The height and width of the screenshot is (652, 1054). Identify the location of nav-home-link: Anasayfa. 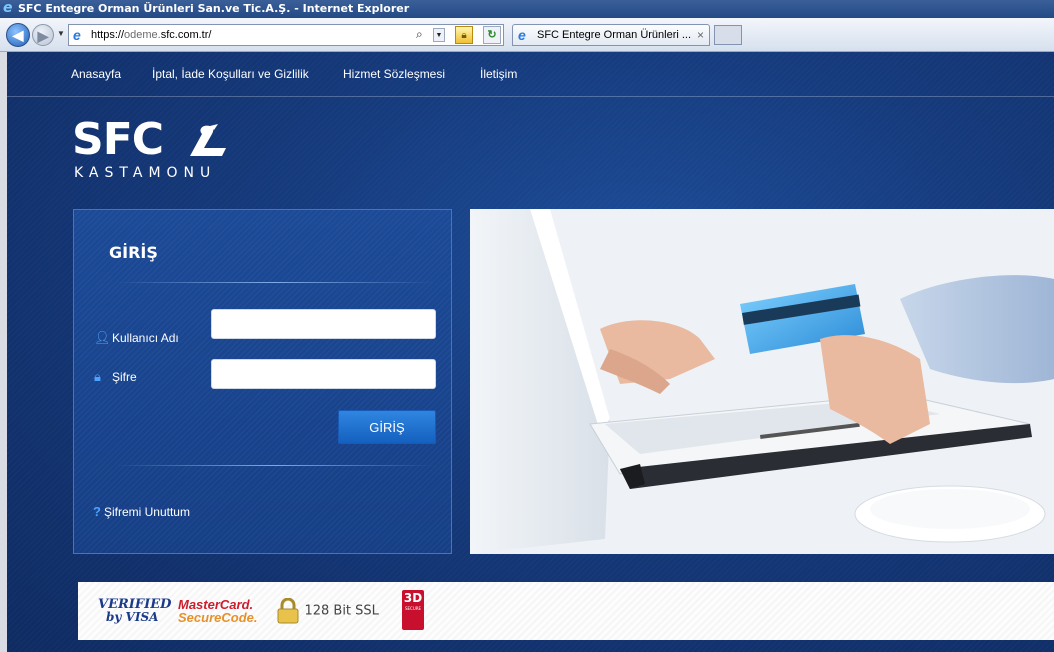
(96, 74).